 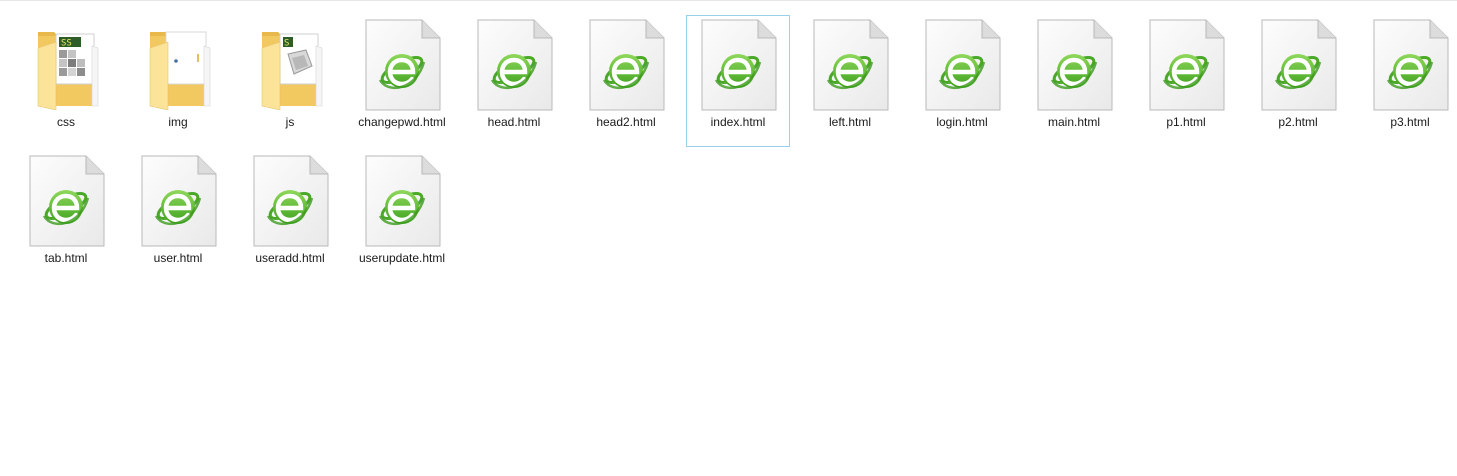 I want to click on file-item: login.html, so click(x=962, y=81).